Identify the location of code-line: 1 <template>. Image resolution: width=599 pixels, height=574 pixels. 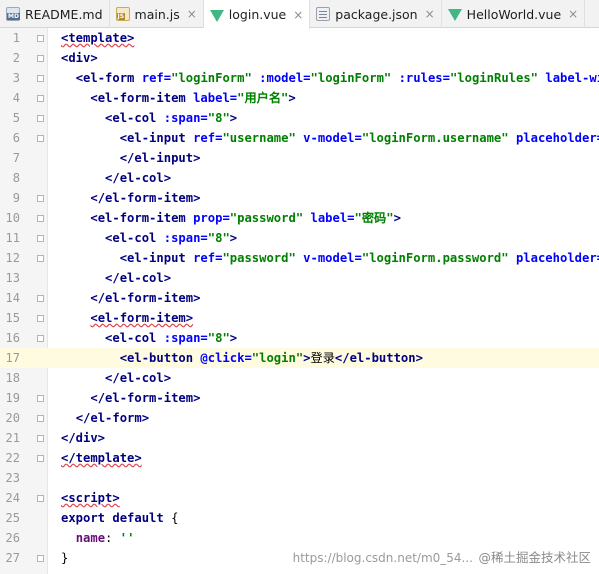
(299, 38).